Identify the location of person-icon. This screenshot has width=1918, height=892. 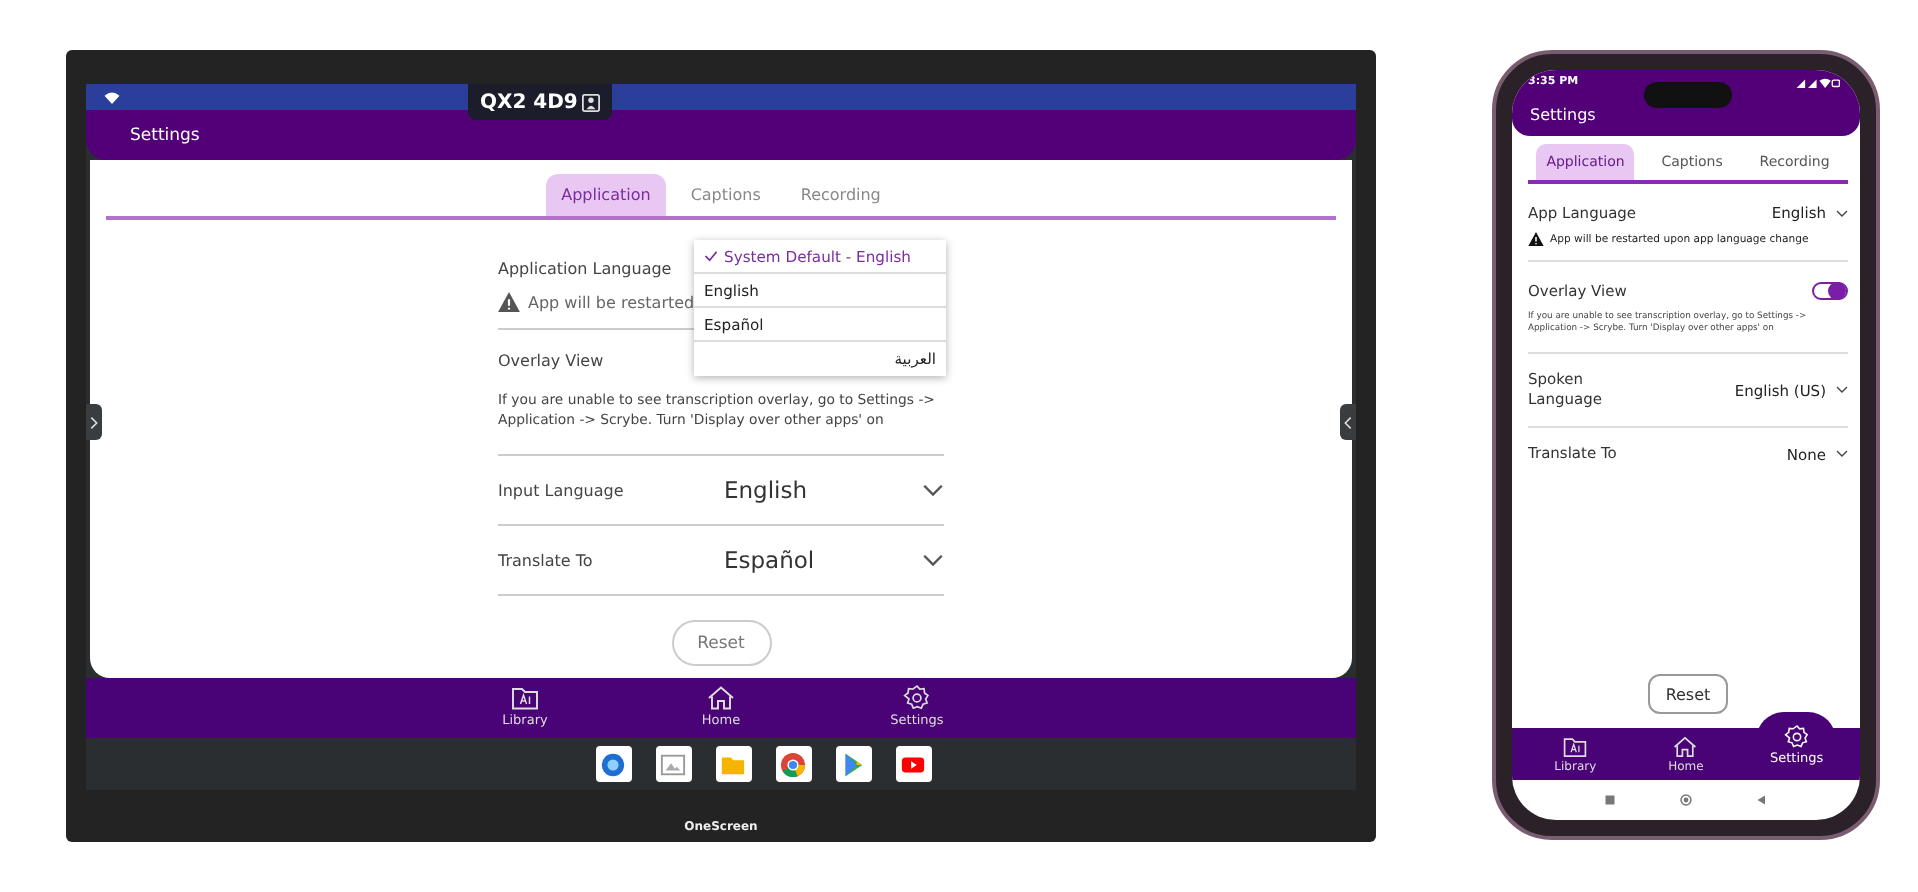
(590, 102).